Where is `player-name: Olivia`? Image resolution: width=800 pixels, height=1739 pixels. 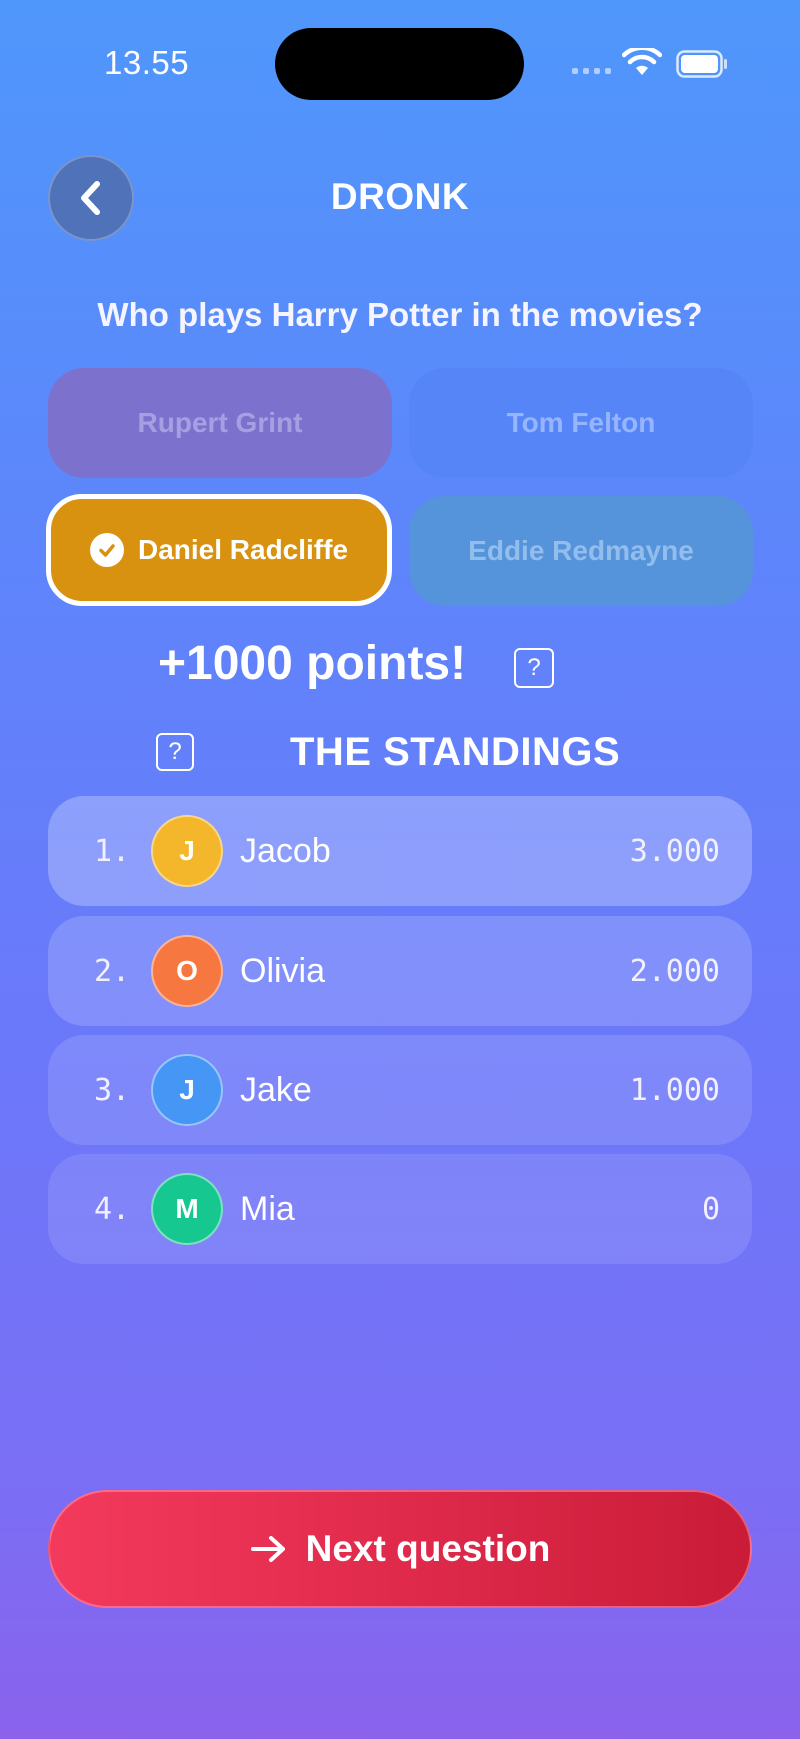 player-name: Olivia is located at coordinates (283, 970).